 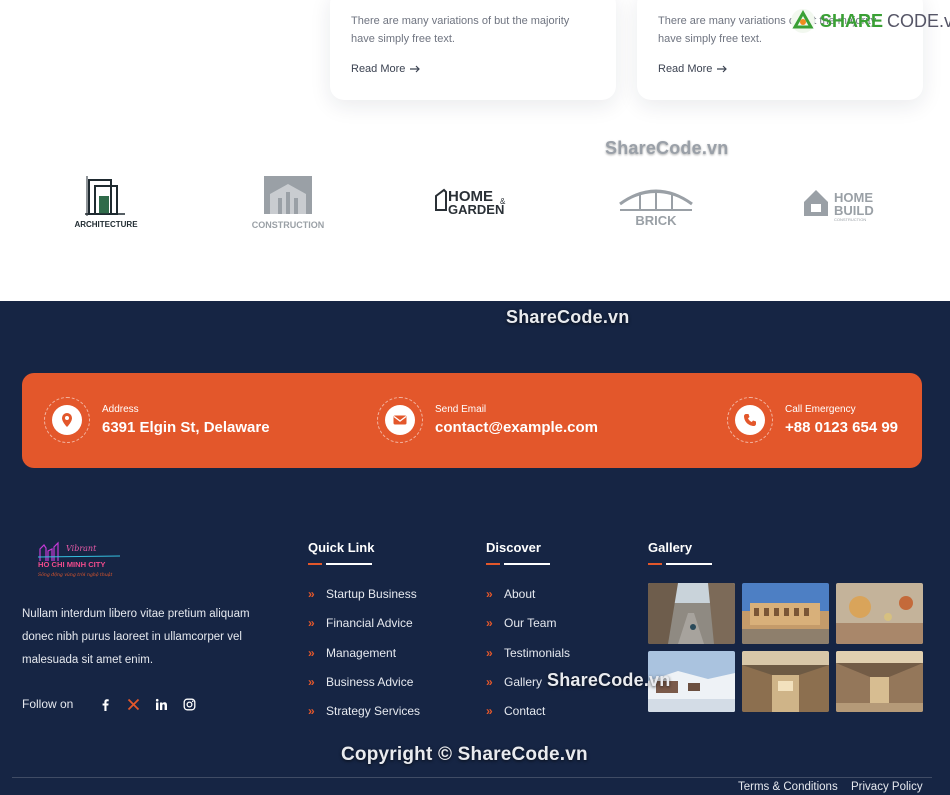 I want to click on contact-value: contact@example.com, so click(x=516, y=427).